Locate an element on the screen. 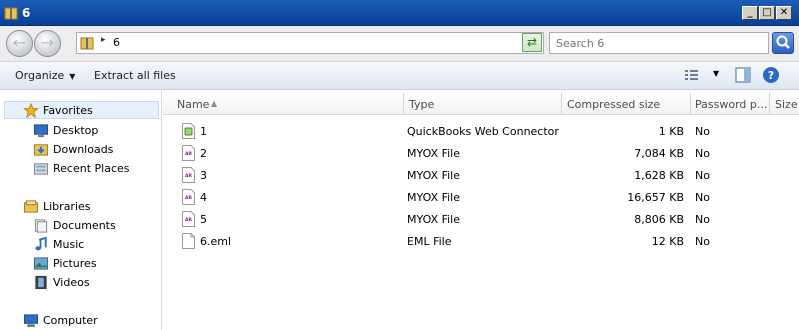 This screenshot has width=799, height=330. nav-buttons: ← → is located at coordinates (34, 44).